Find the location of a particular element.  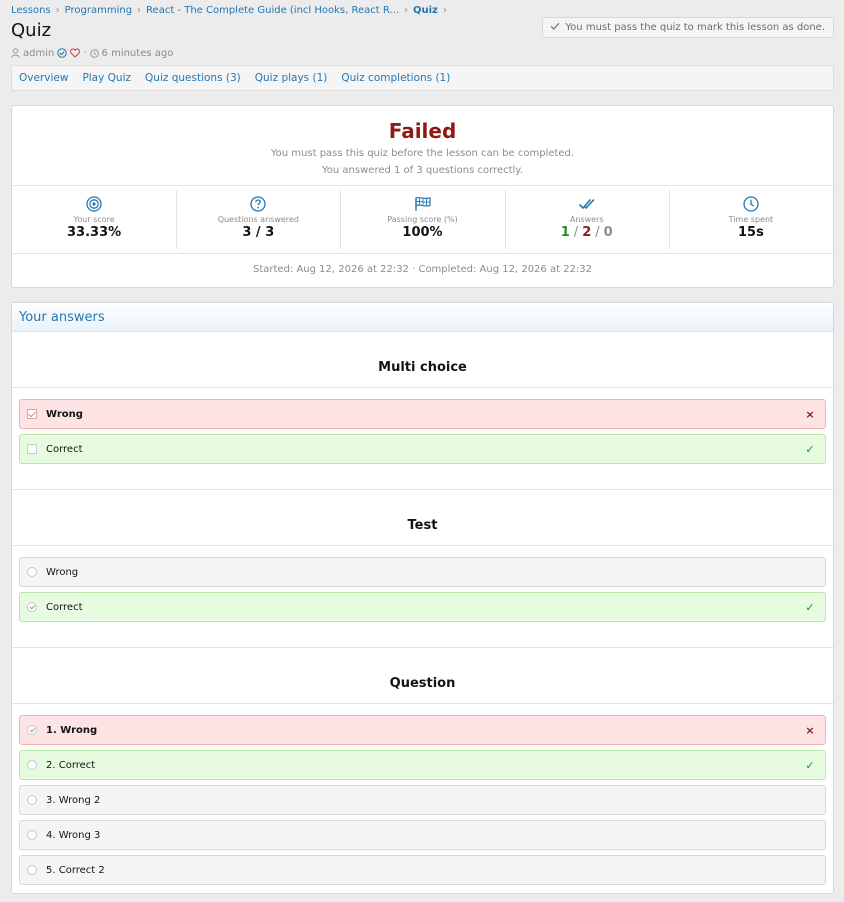

tab-quiz-completions: Quiz completions (1) is located at coordinates (395, 78).